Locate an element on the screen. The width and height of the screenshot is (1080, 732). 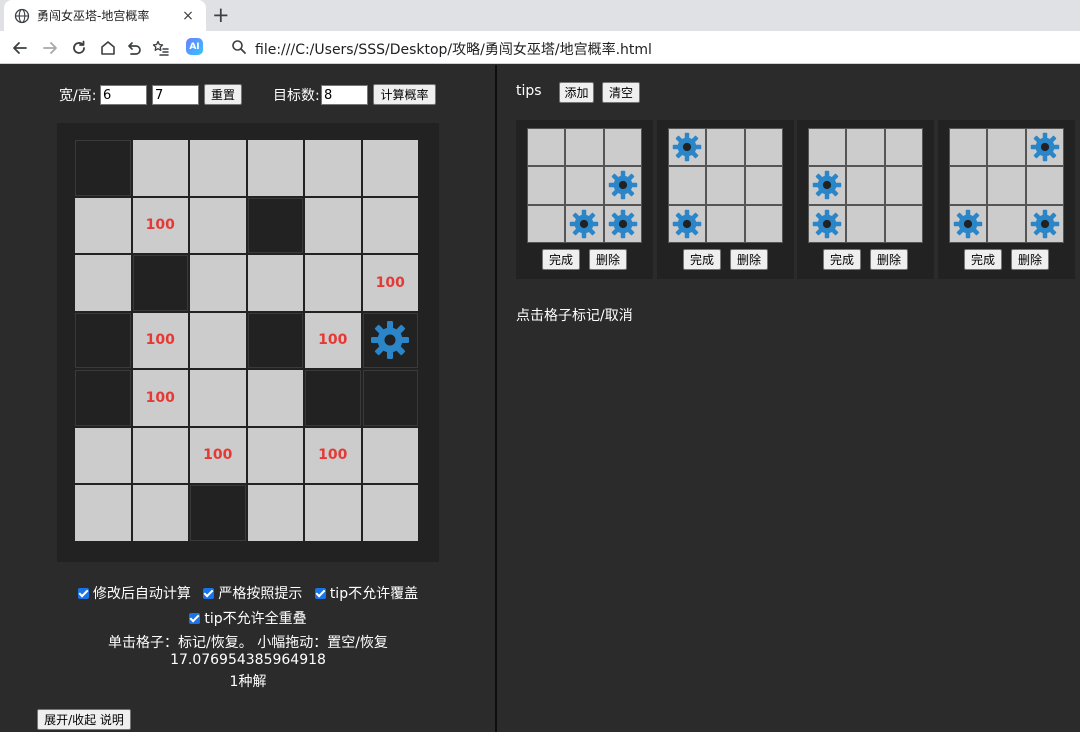
back-button is located at coordinates (20, 48).